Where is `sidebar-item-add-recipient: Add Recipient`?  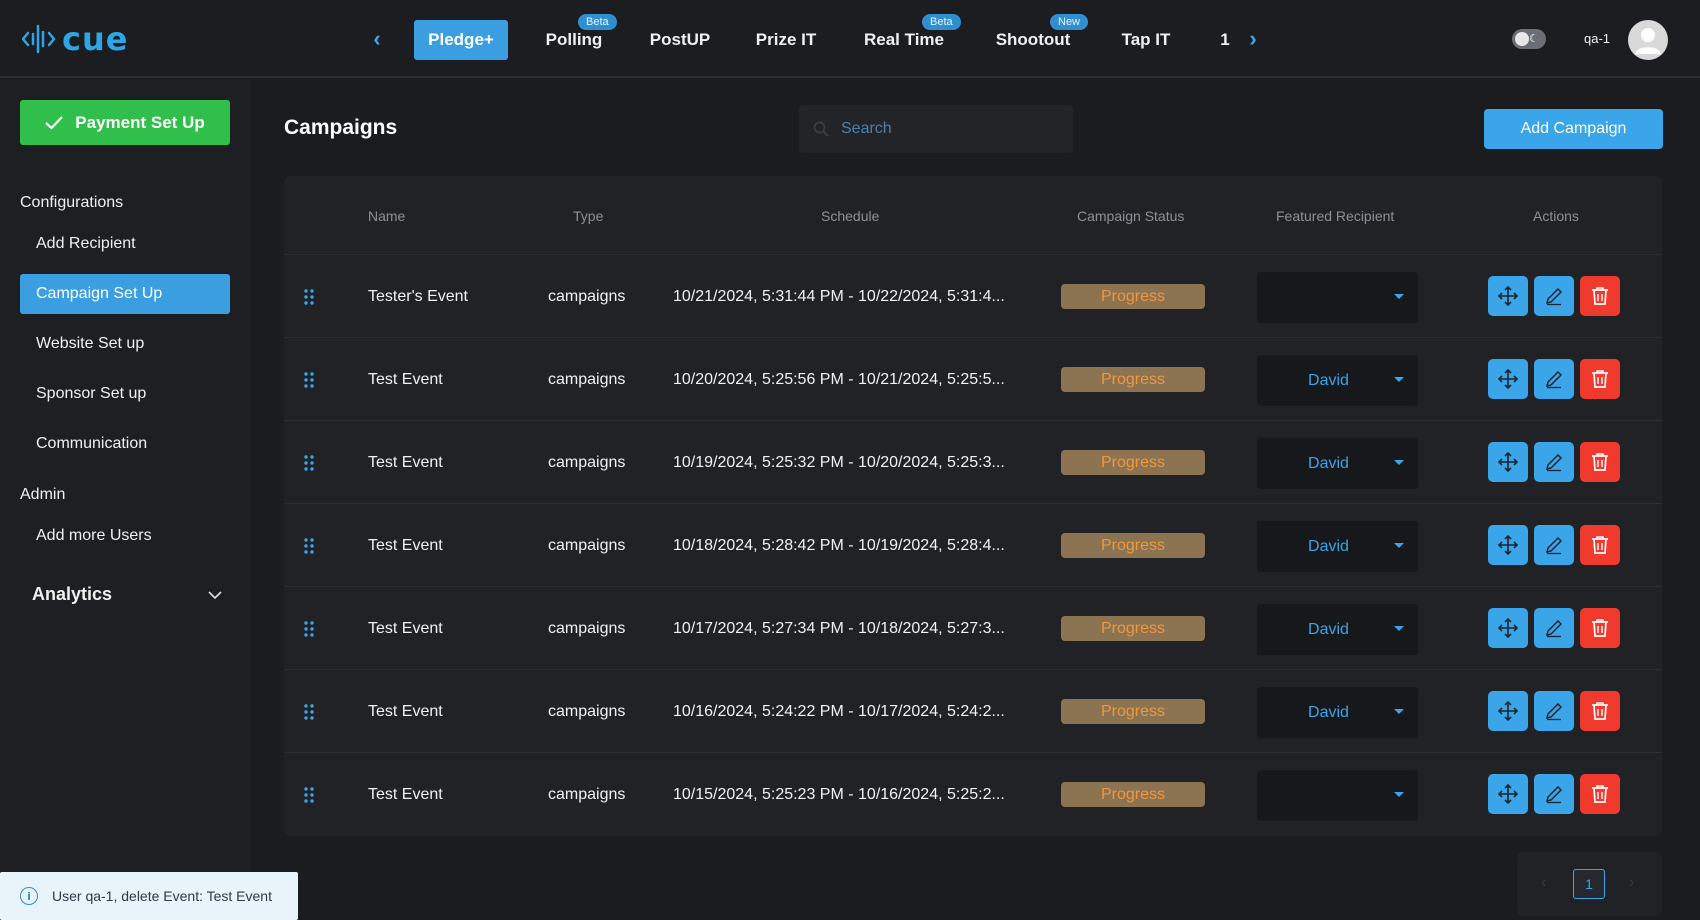
sidebar-item-add-recipient: Add Recipient is located at coordinates (125, 244).